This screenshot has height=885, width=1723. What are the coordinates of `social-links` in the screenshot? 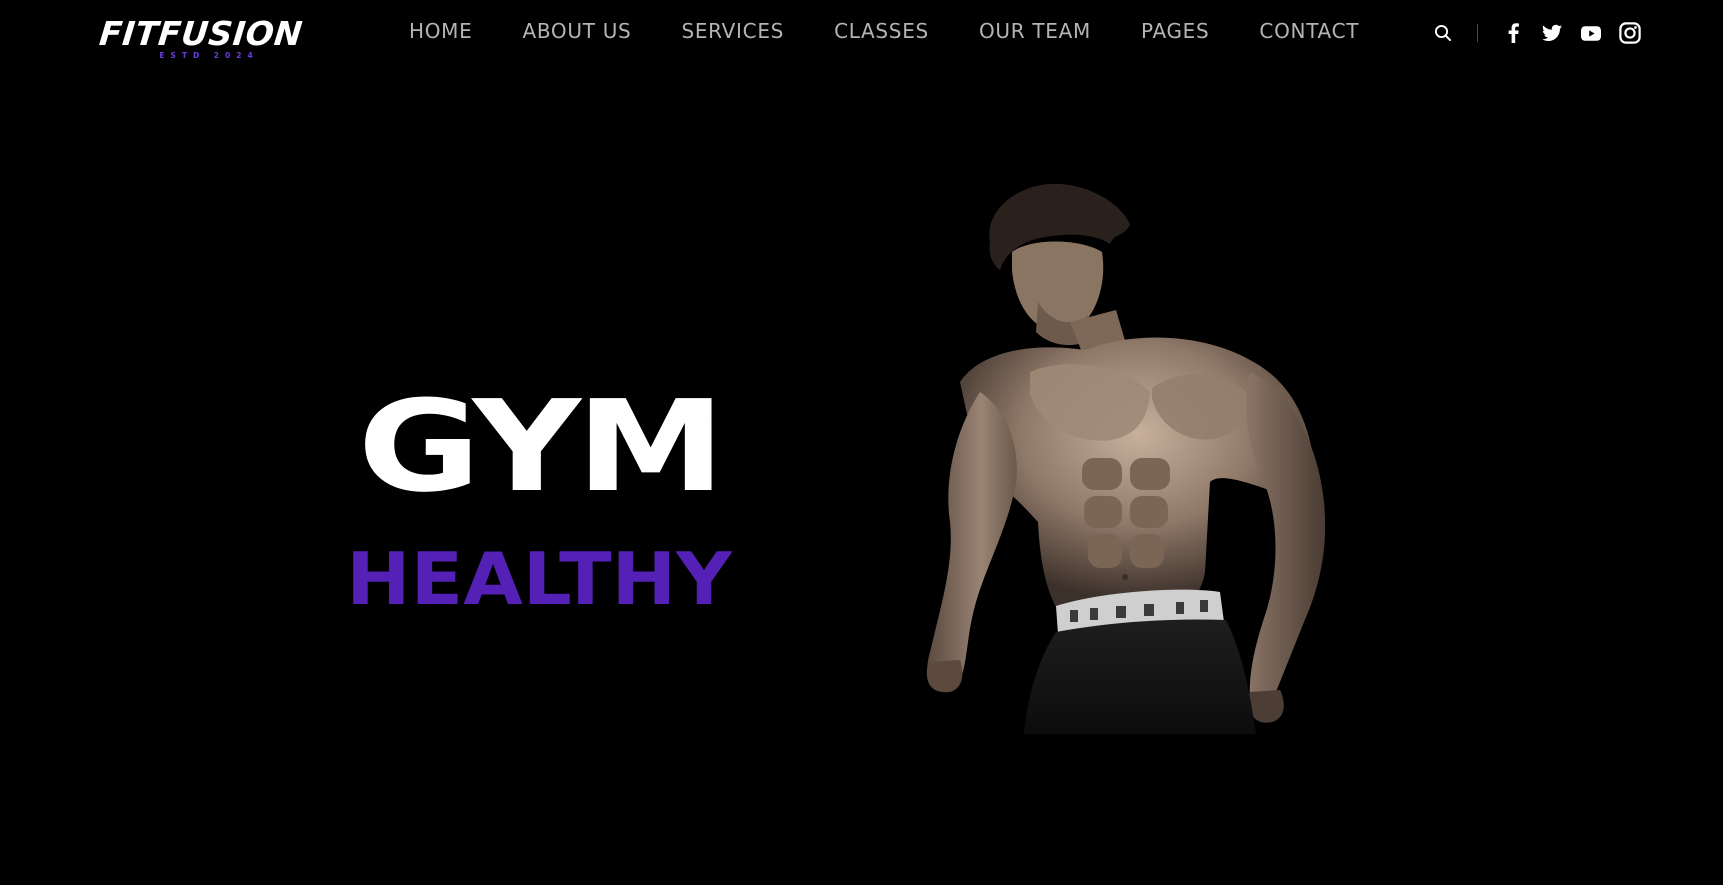 It's located at (1571, 33).